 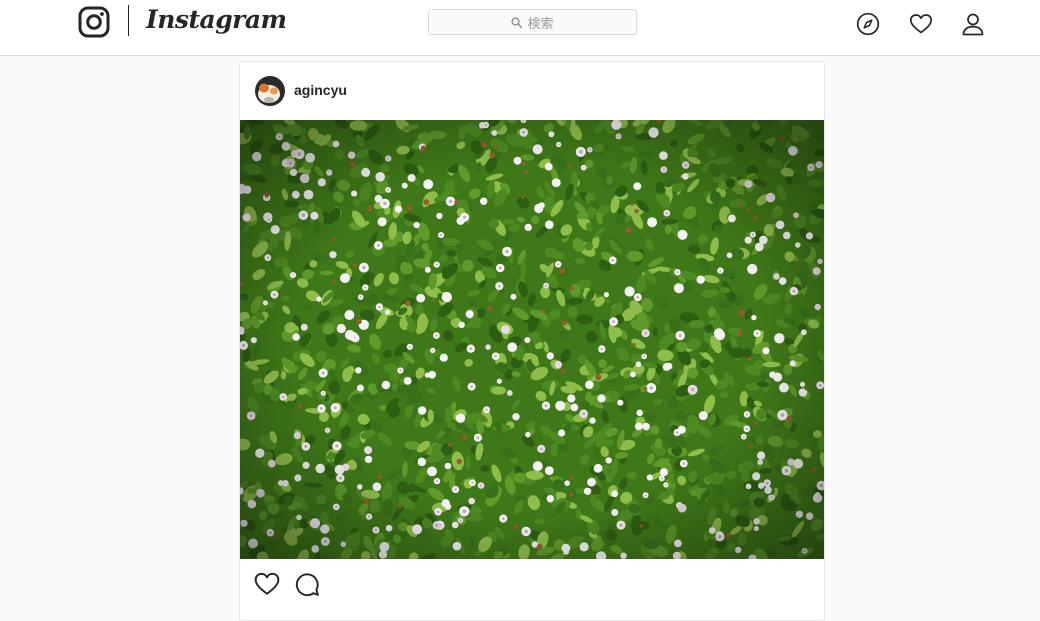 What do you see at coordinates (270, 91) in the screenshot?
I see `avatar` at bounding box center [270, 91].